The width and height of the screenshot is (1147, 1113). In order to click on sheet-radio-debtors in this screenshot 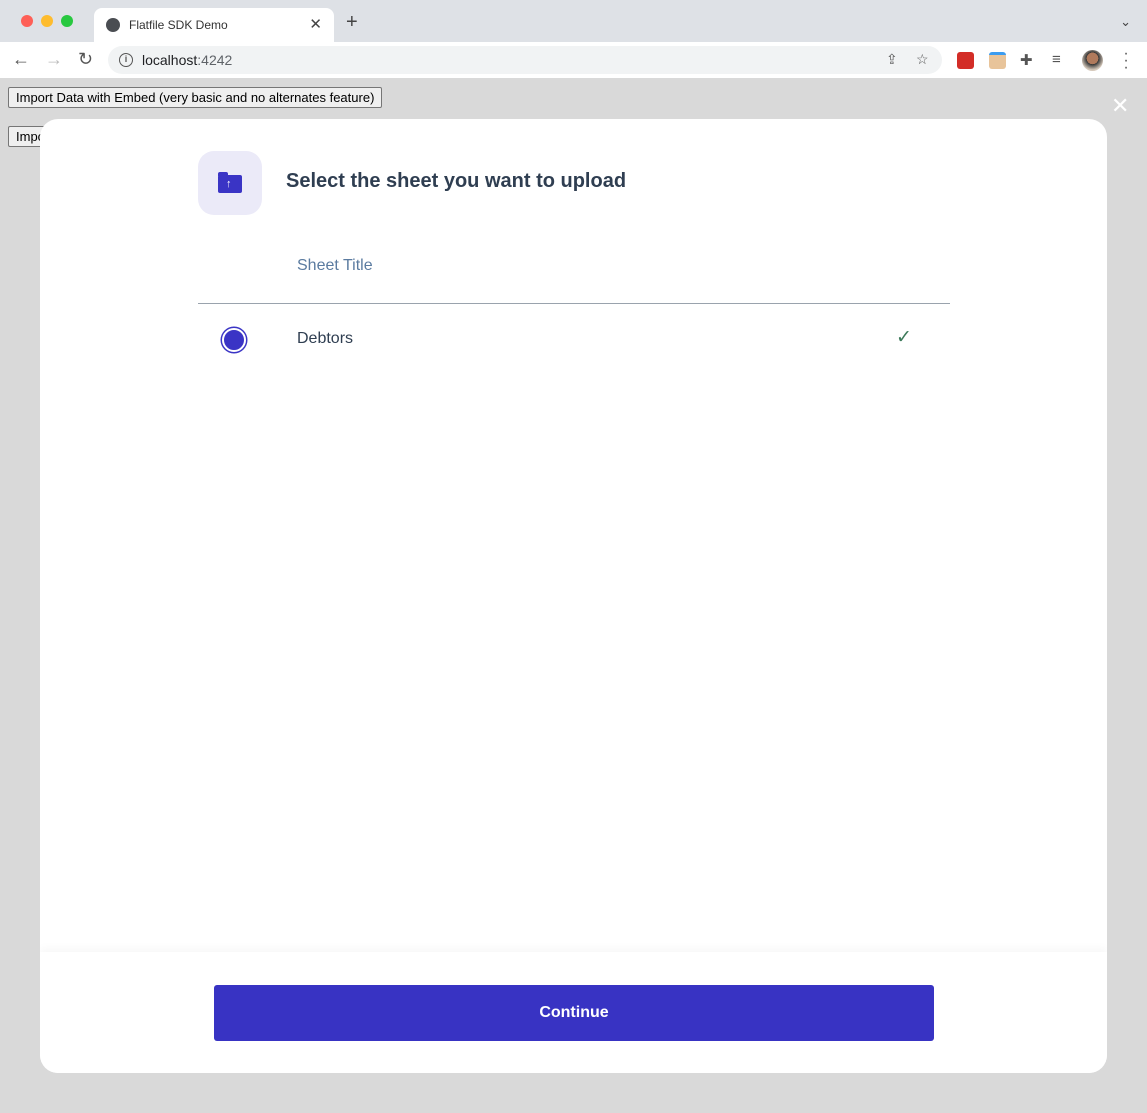, I will do `click(234, 340)`.